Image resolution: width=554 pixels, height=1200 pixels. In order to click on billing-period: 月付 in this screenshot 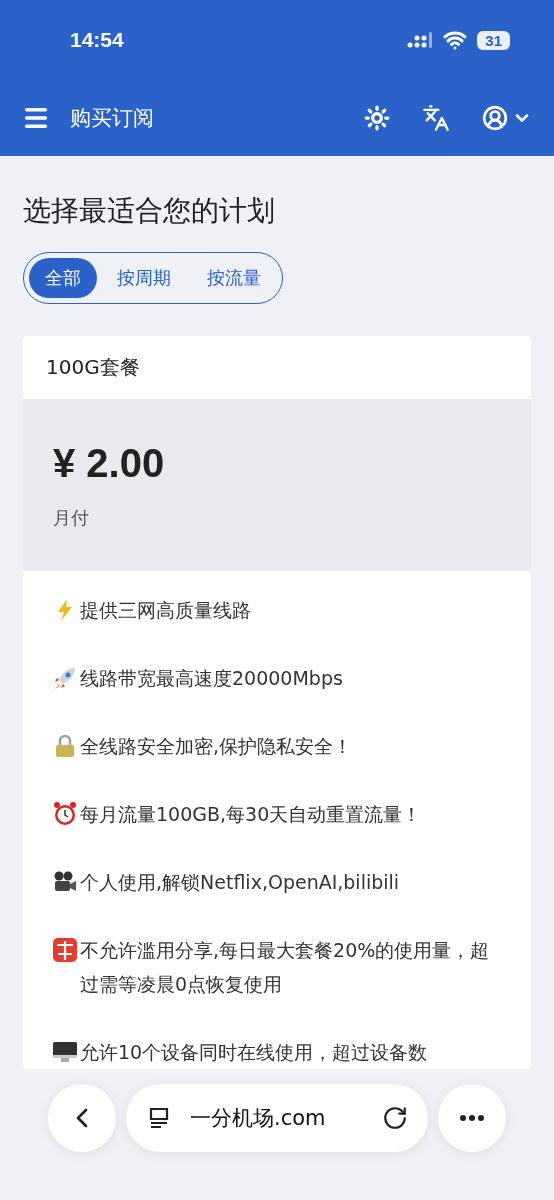, I will do `click(71, 517)`.